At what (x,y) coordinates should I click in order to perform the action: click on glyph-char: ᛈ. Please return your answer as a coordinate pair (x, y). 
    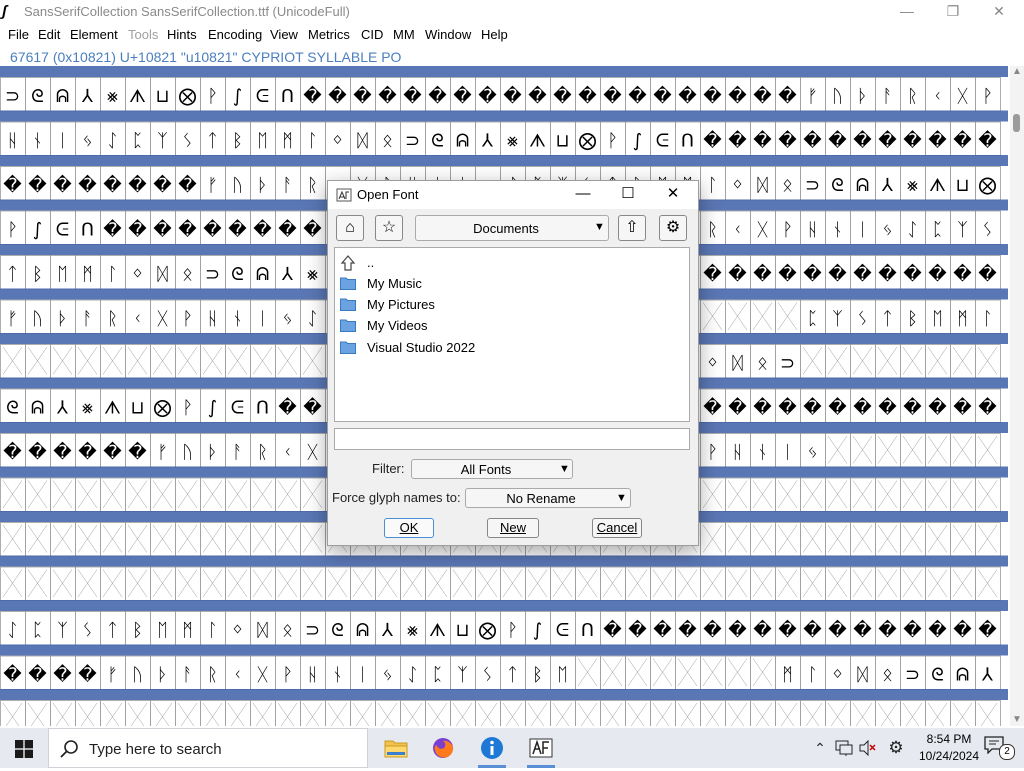
    Looking at the image, I should click on (812, 319).